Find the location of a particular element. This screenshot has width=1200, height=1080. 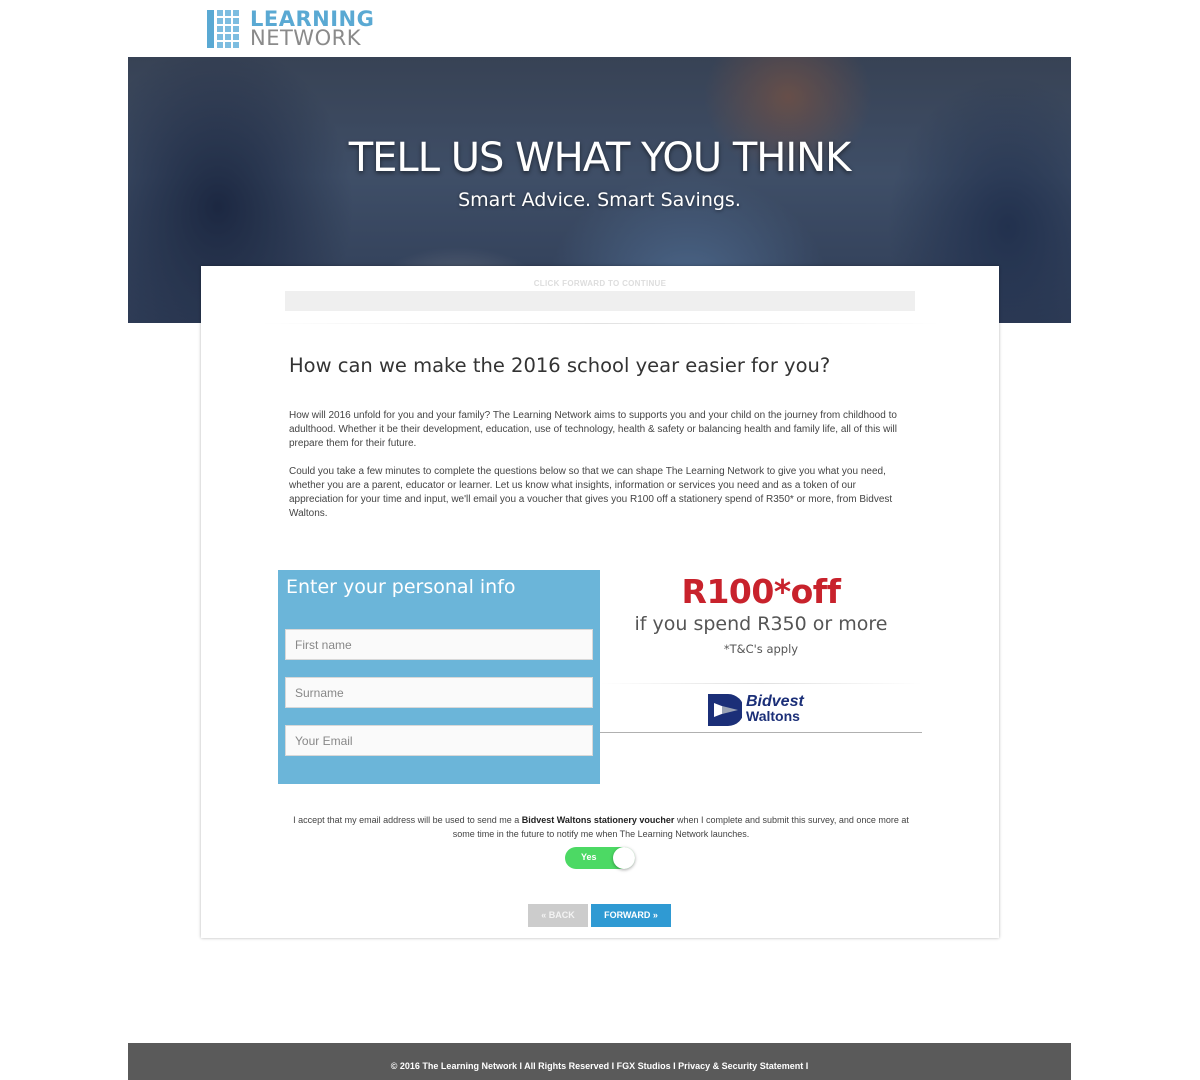

logo-text-network: NETWORK is located at coordinates (305, 38).